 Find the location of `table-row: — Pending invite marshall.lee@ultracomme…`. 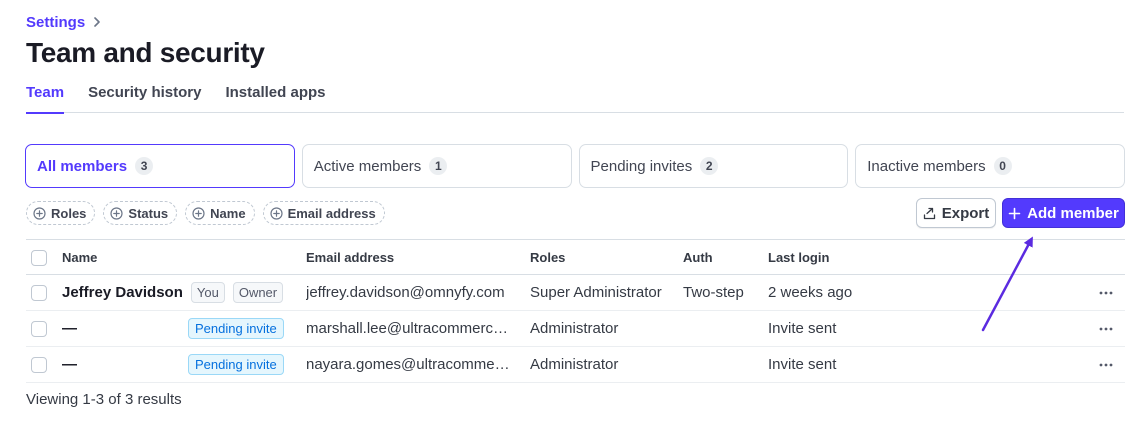

table-row: — Pending invite marshall.lee@ultracomme… is located at coordinates (575, 329).